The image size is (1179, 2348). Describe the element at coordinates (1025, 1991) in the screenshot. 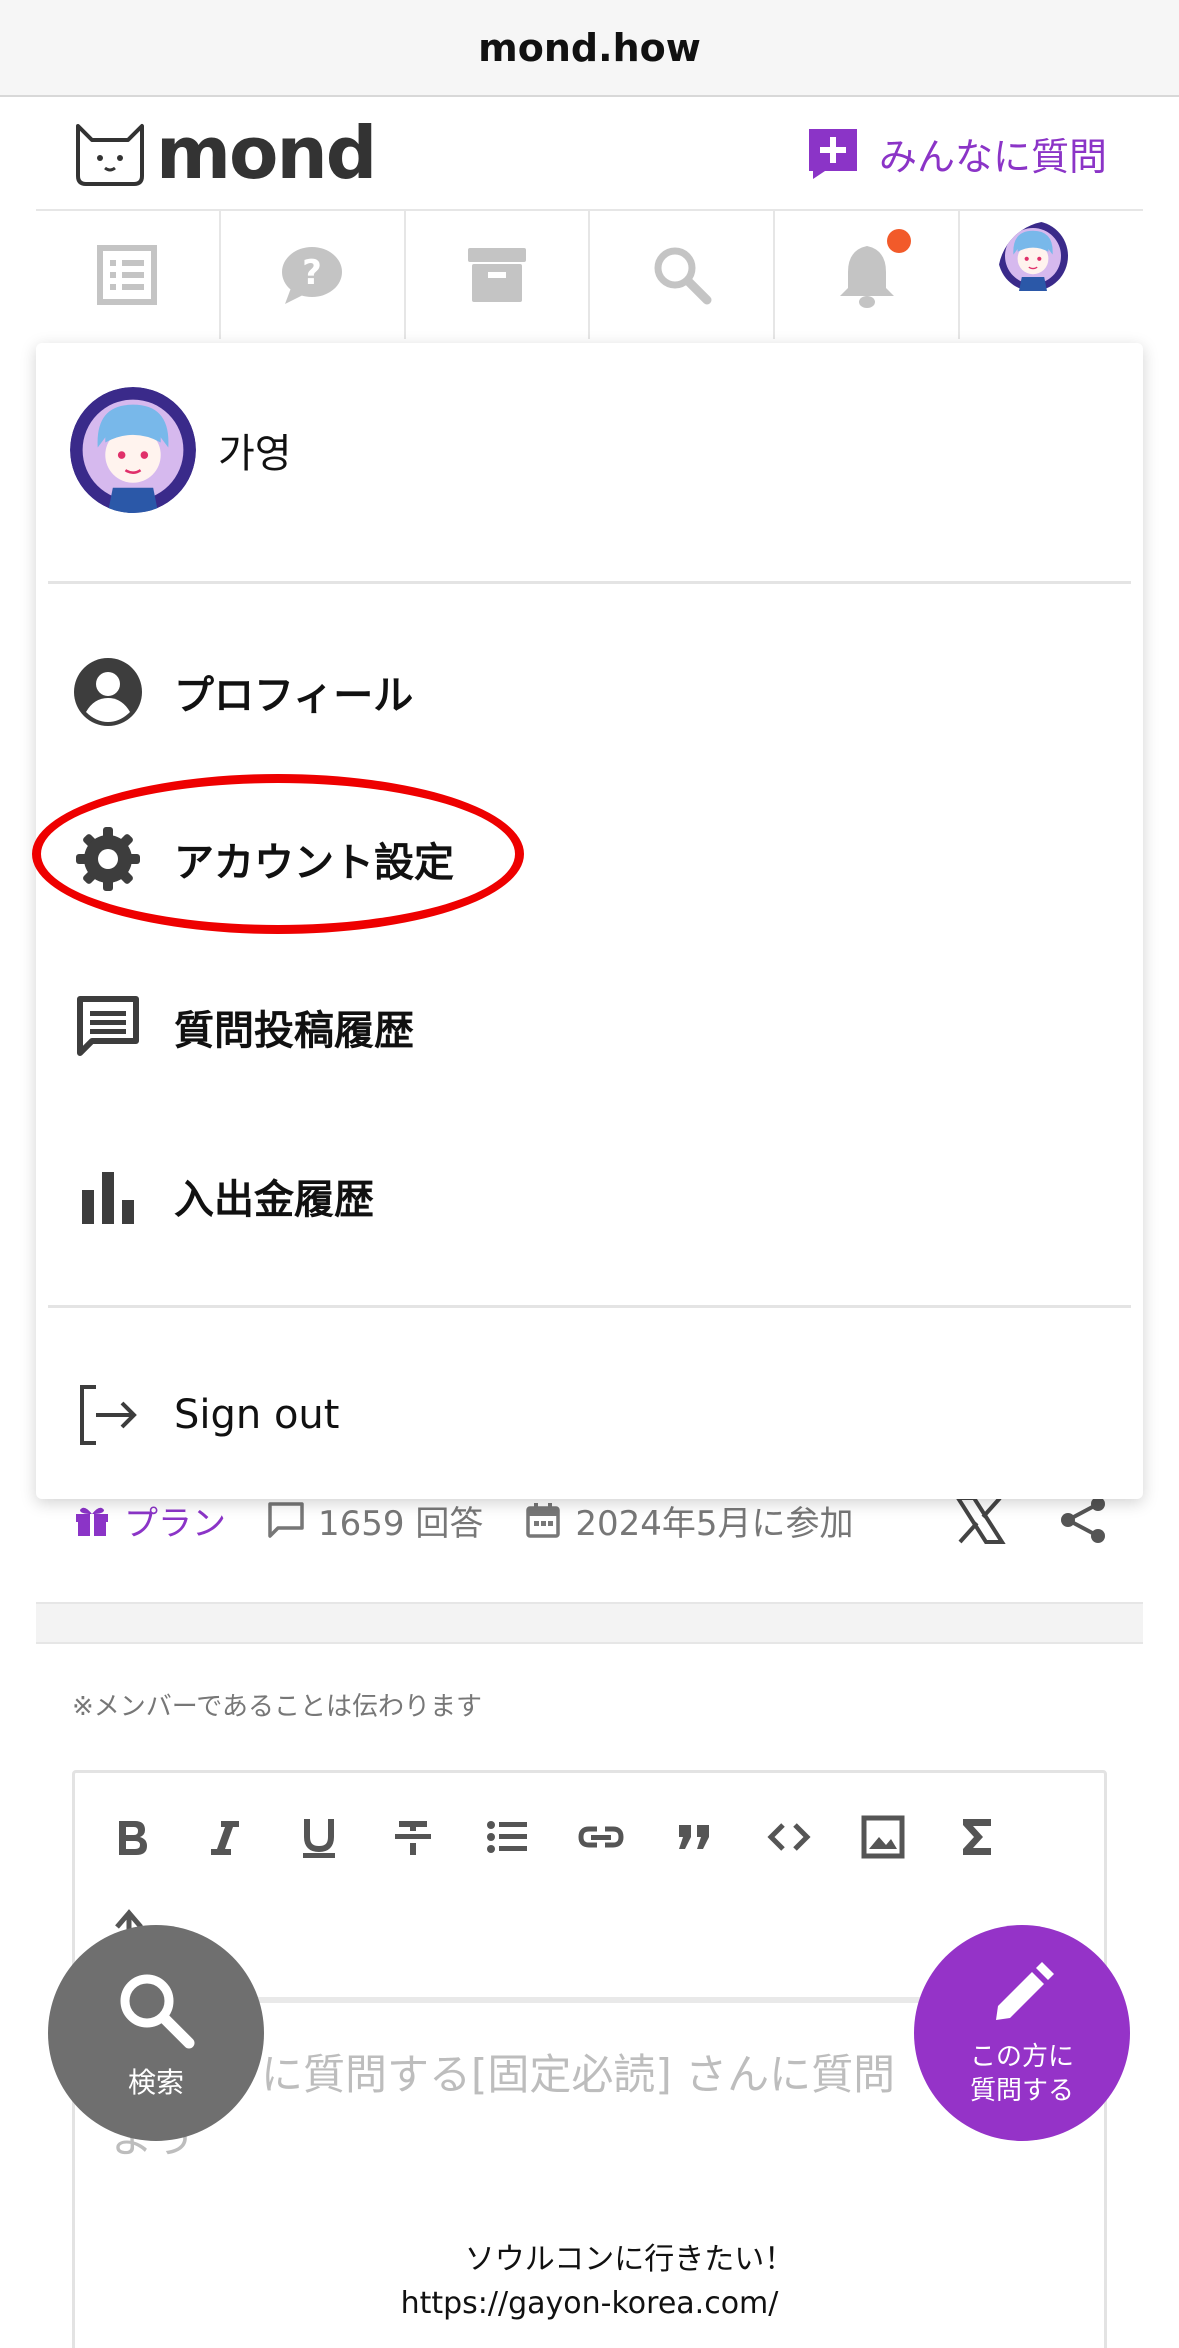

I see `pencil-icon` at that location.